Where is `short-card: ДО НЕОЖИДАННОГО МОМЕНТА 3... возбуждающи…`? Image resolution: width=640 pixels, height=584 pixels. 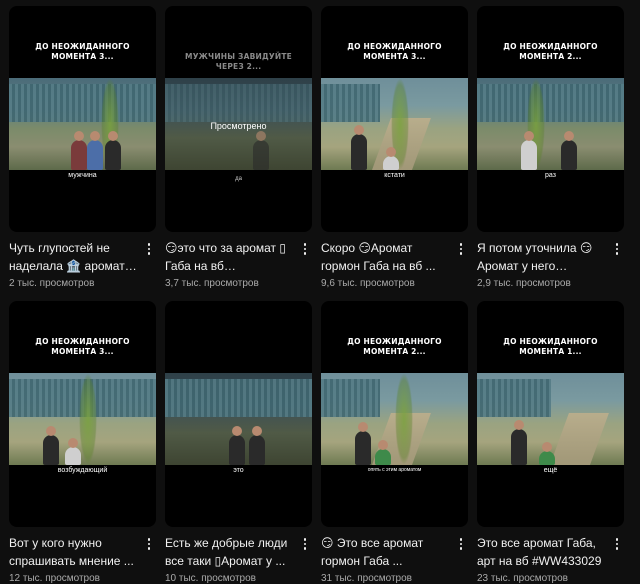 short-card: ДО НЕОЖИДАННОГО МОМЕНТА 3... возбуждающи… is located at coordinates (82, 439).